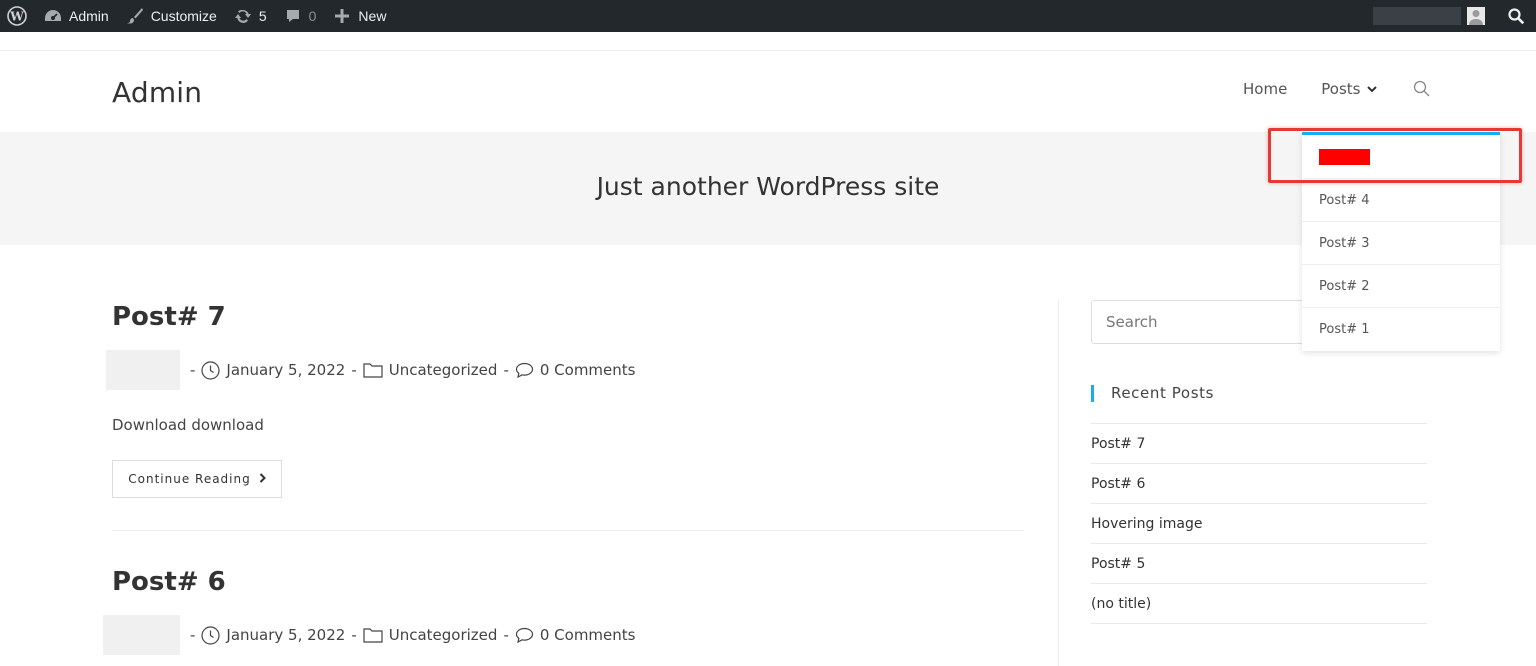 The image size is (1536, 666). I want to click on chevron-down-icon, so click(1371, 89).